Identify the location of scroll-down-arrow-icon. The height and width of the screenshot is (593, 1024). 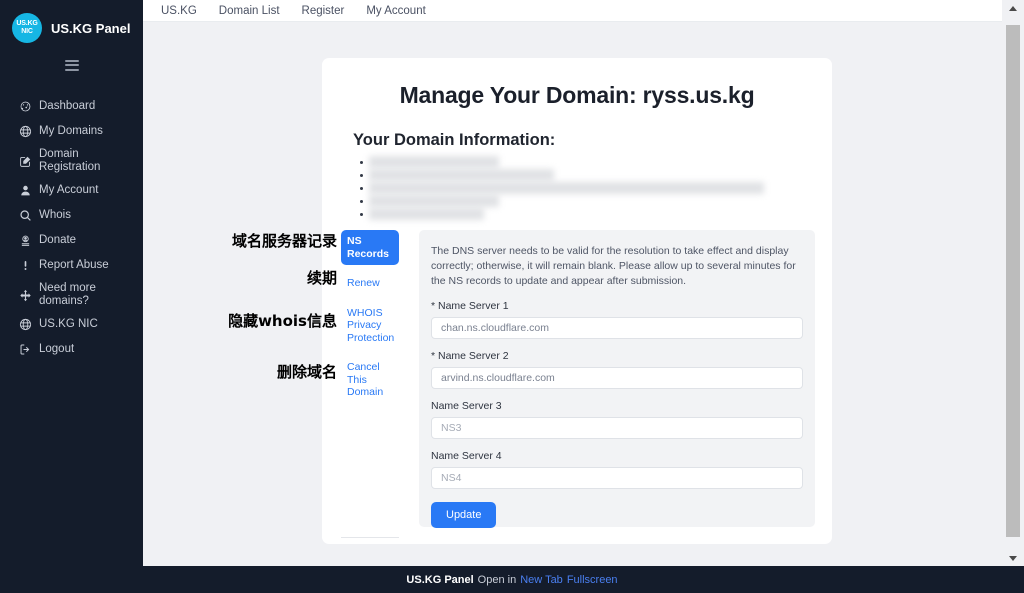
(1013, 558).